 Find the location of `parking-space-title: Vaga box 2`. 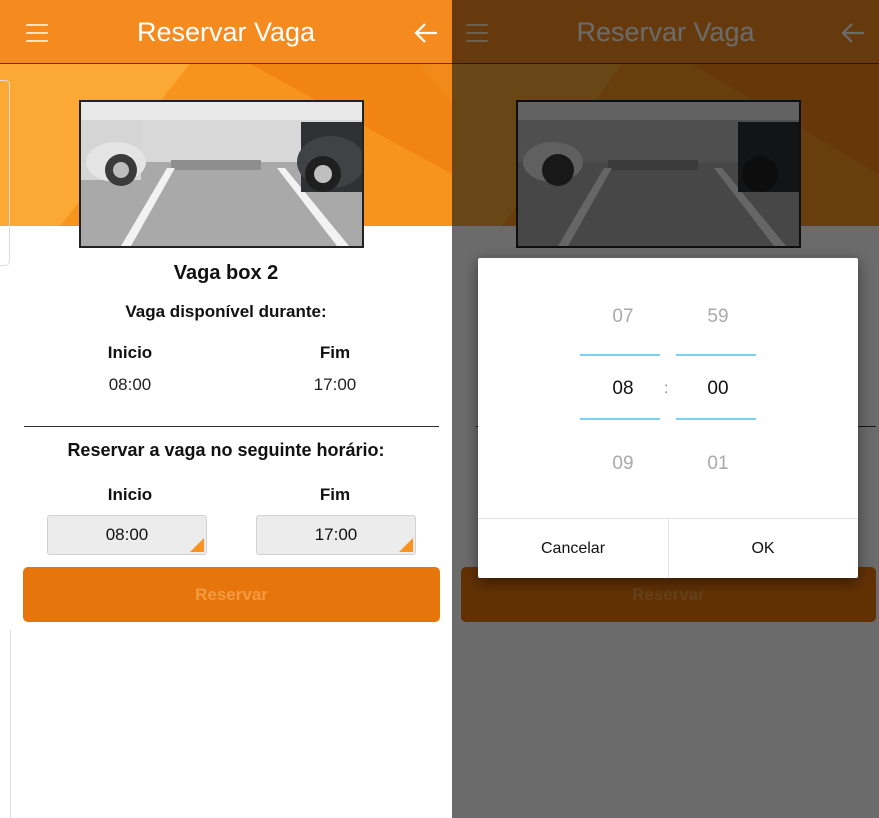

parking-space-title: Vaga box 2 is located at coordinates (226, 273).